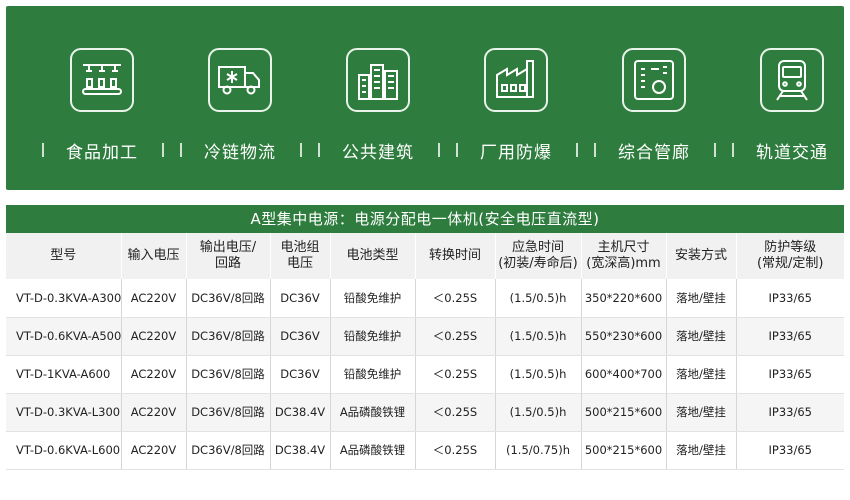  I want to click on col-header-protection: 防护等级 (常规/定制), so click(790, 256).